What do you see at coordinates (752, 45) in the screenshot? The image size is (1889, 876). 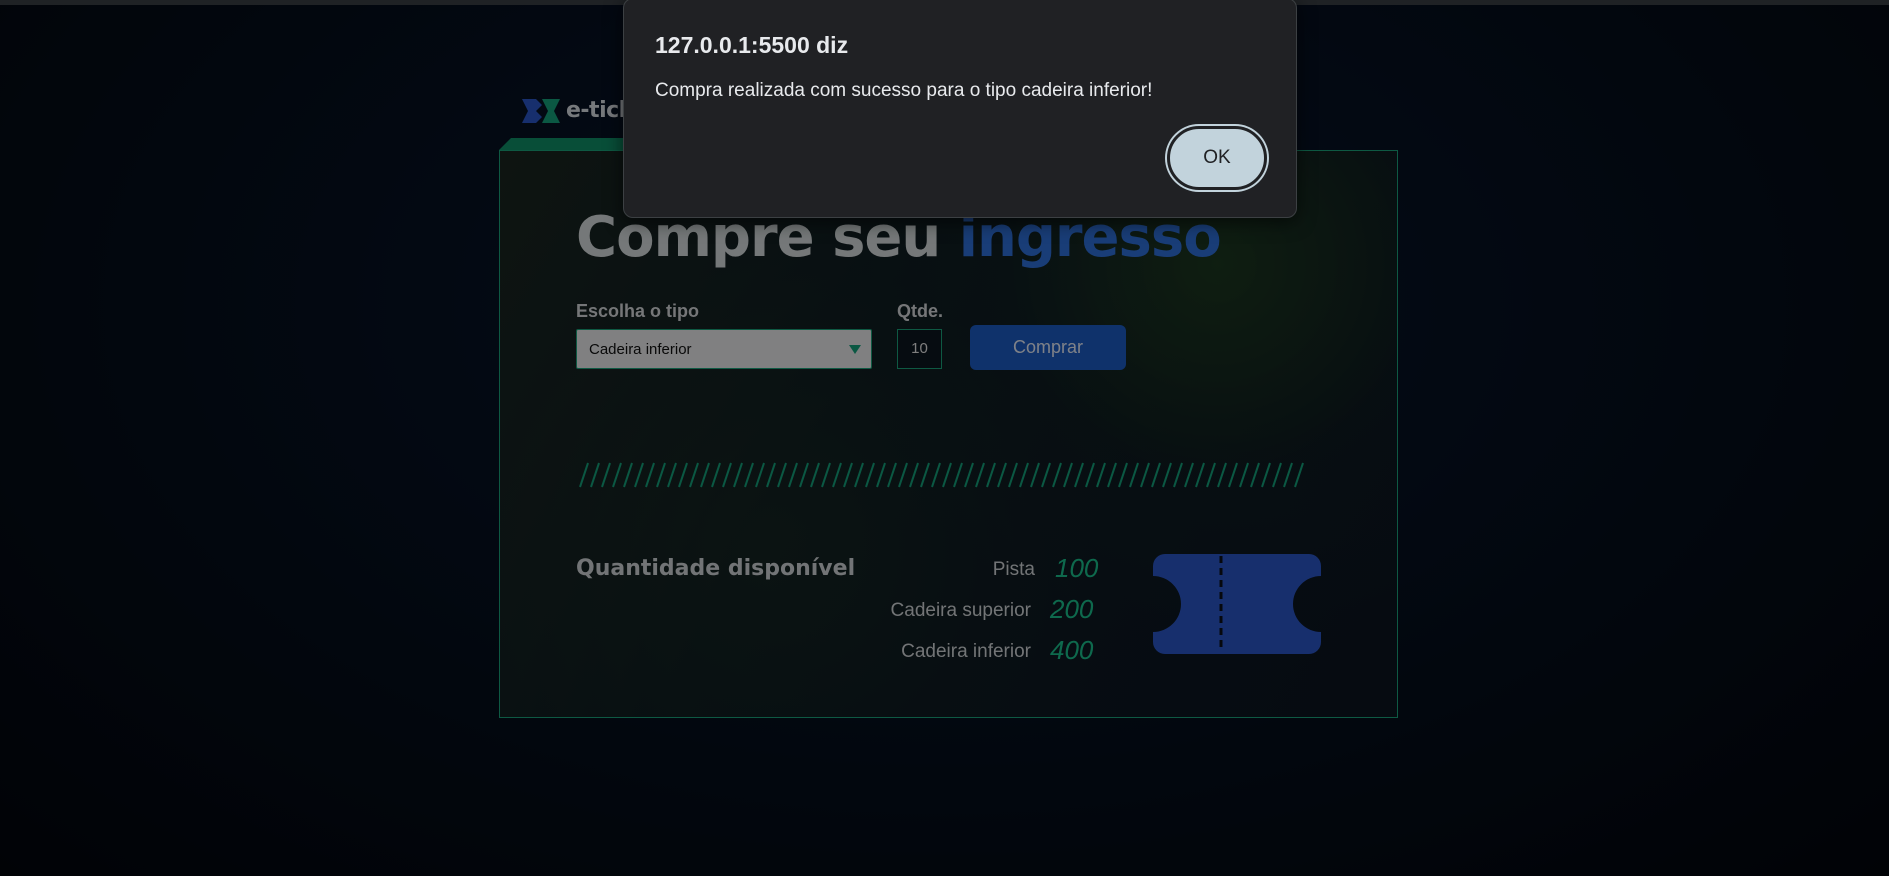 I see `dialog-title: 127.0.0.1:5500 diz` at bounding box center [752, 45].